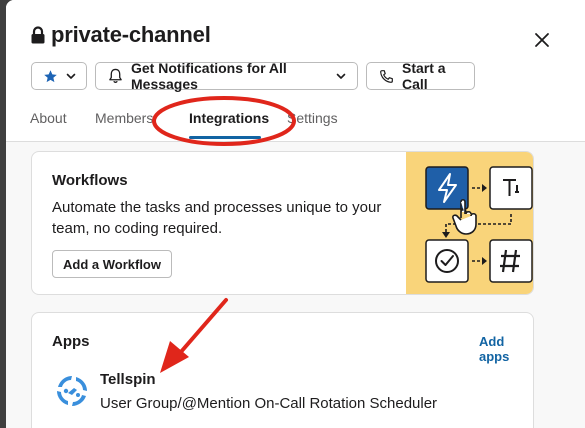 This screenshot has height=428, width=585. I want to click on tab-bar: About Members Integrations Settings, so click(188, 125).